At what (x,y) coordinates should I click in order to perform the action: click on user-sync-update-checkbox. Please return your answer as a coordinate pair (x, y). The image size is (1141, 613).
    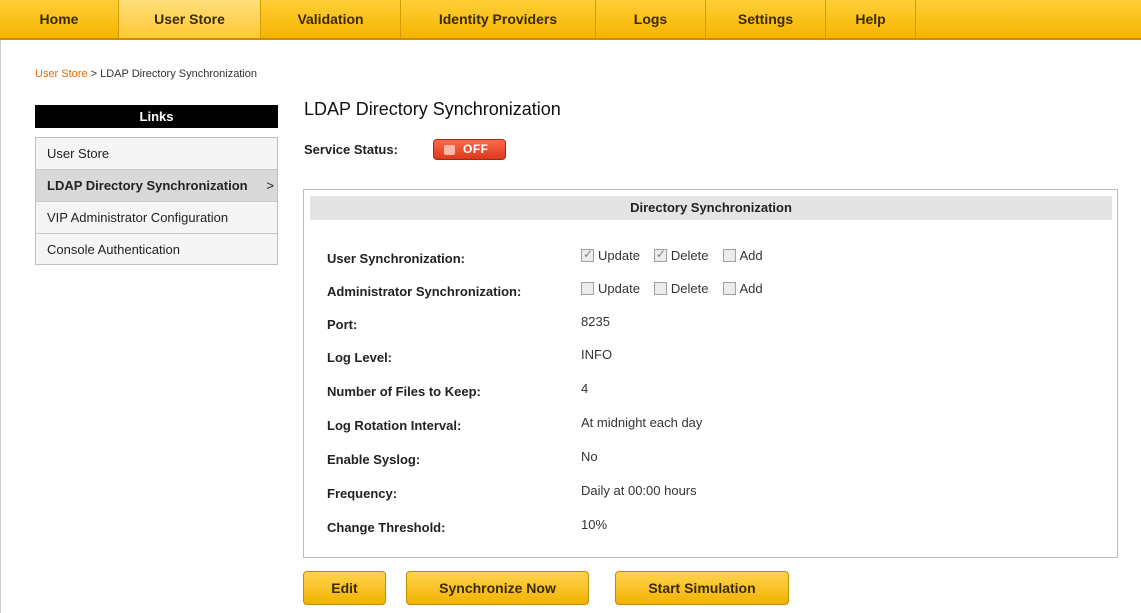
    Looking at the image, I should click on (587, 254).